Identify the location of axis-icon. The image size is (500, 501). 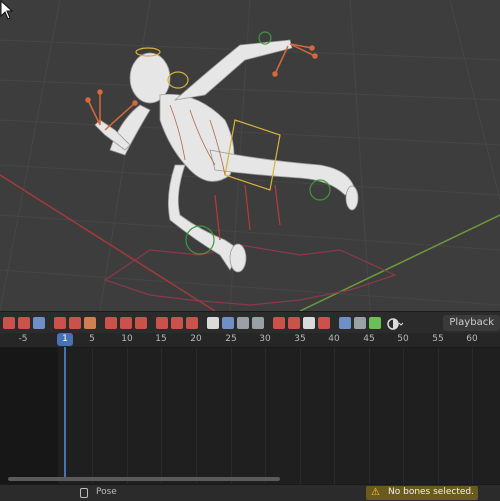
(324, 323).